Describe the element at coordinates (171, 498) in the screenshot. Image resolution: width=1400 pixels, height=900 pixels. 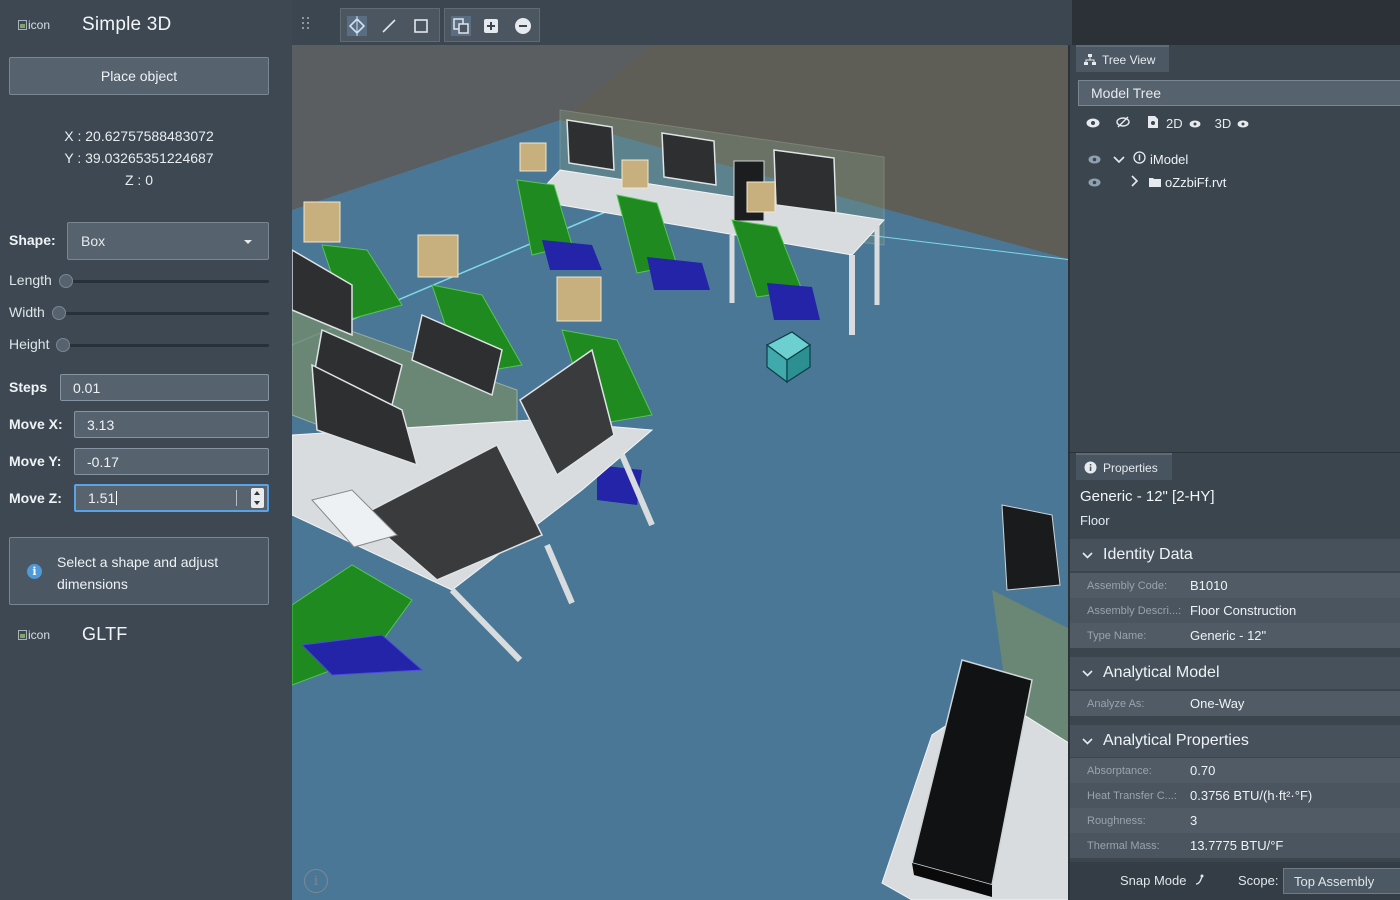
I see `move-z-input: 1.51` at that location.